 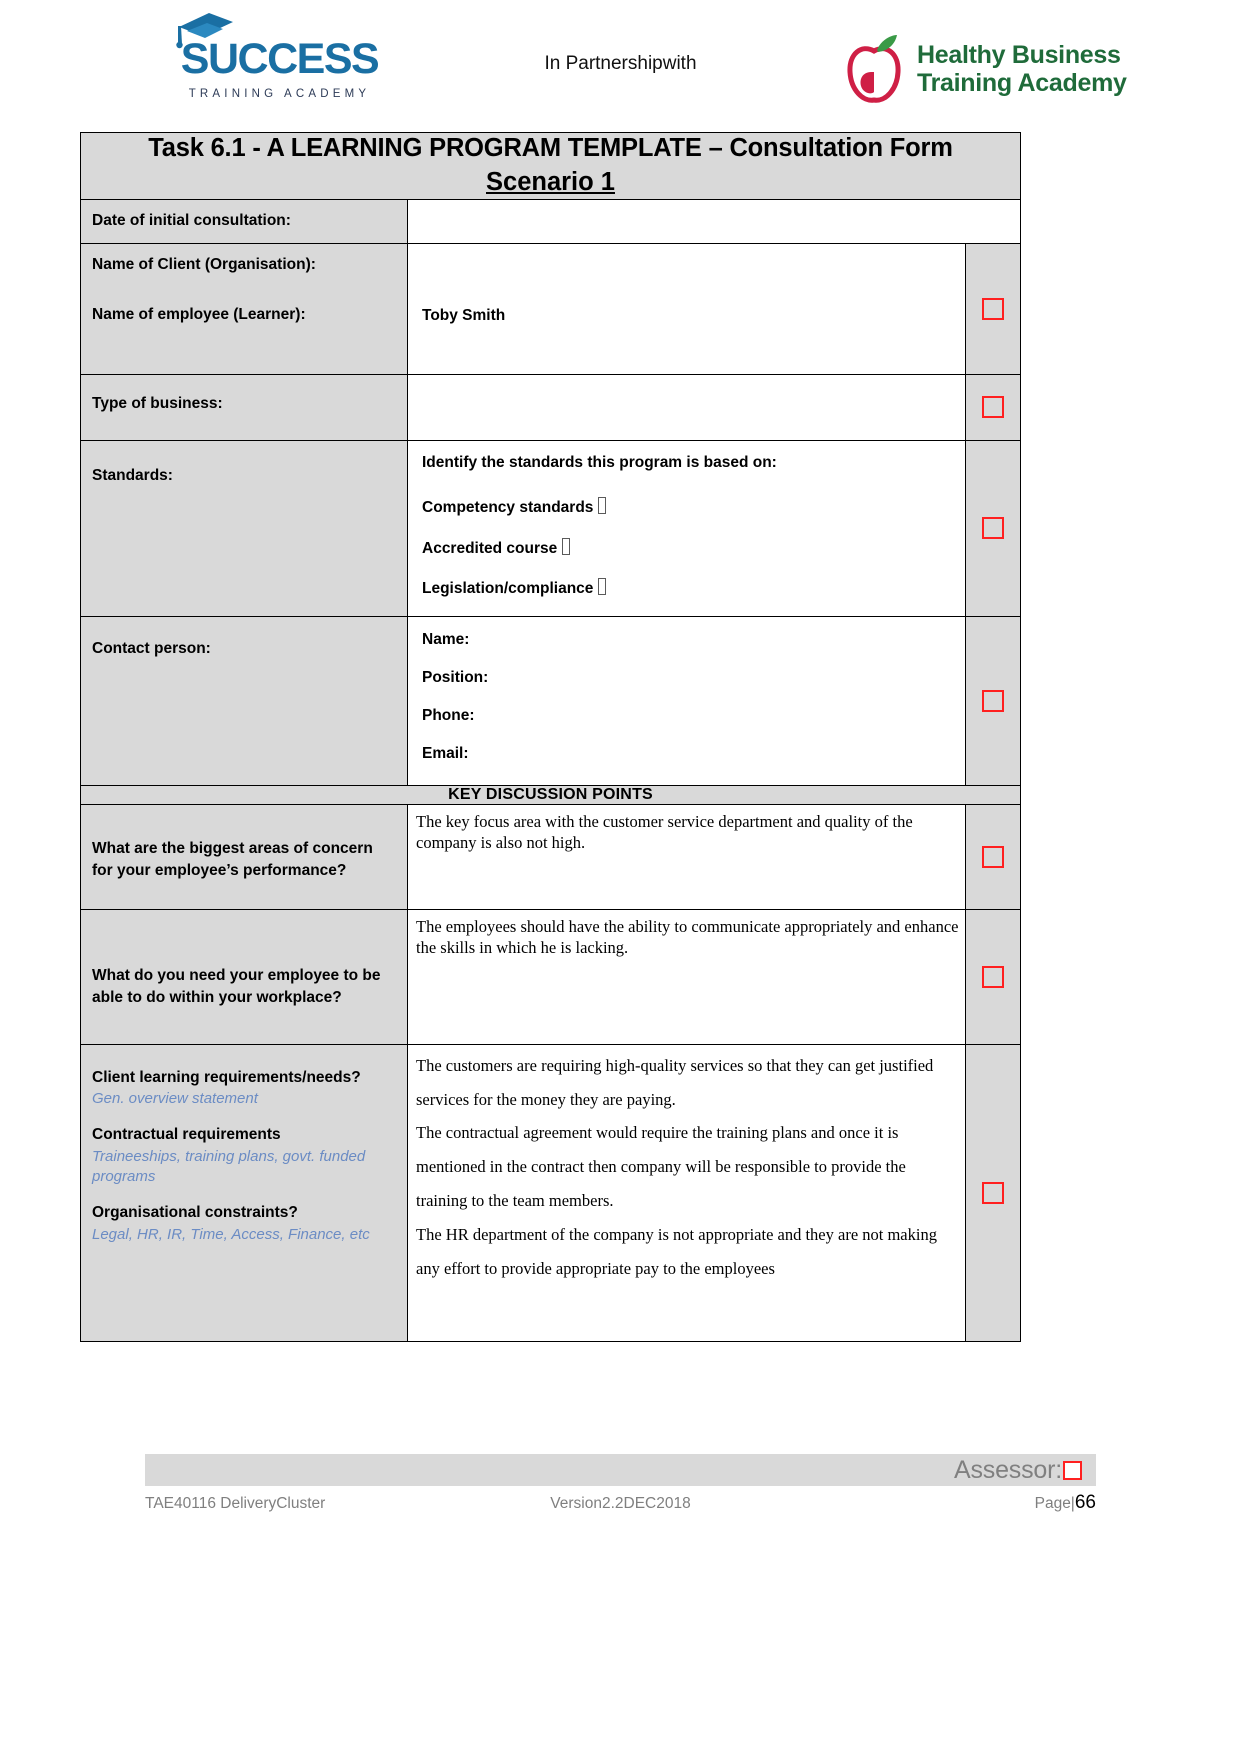 I want to click on label-contact-position: Position:, so click(x=455, y=677).